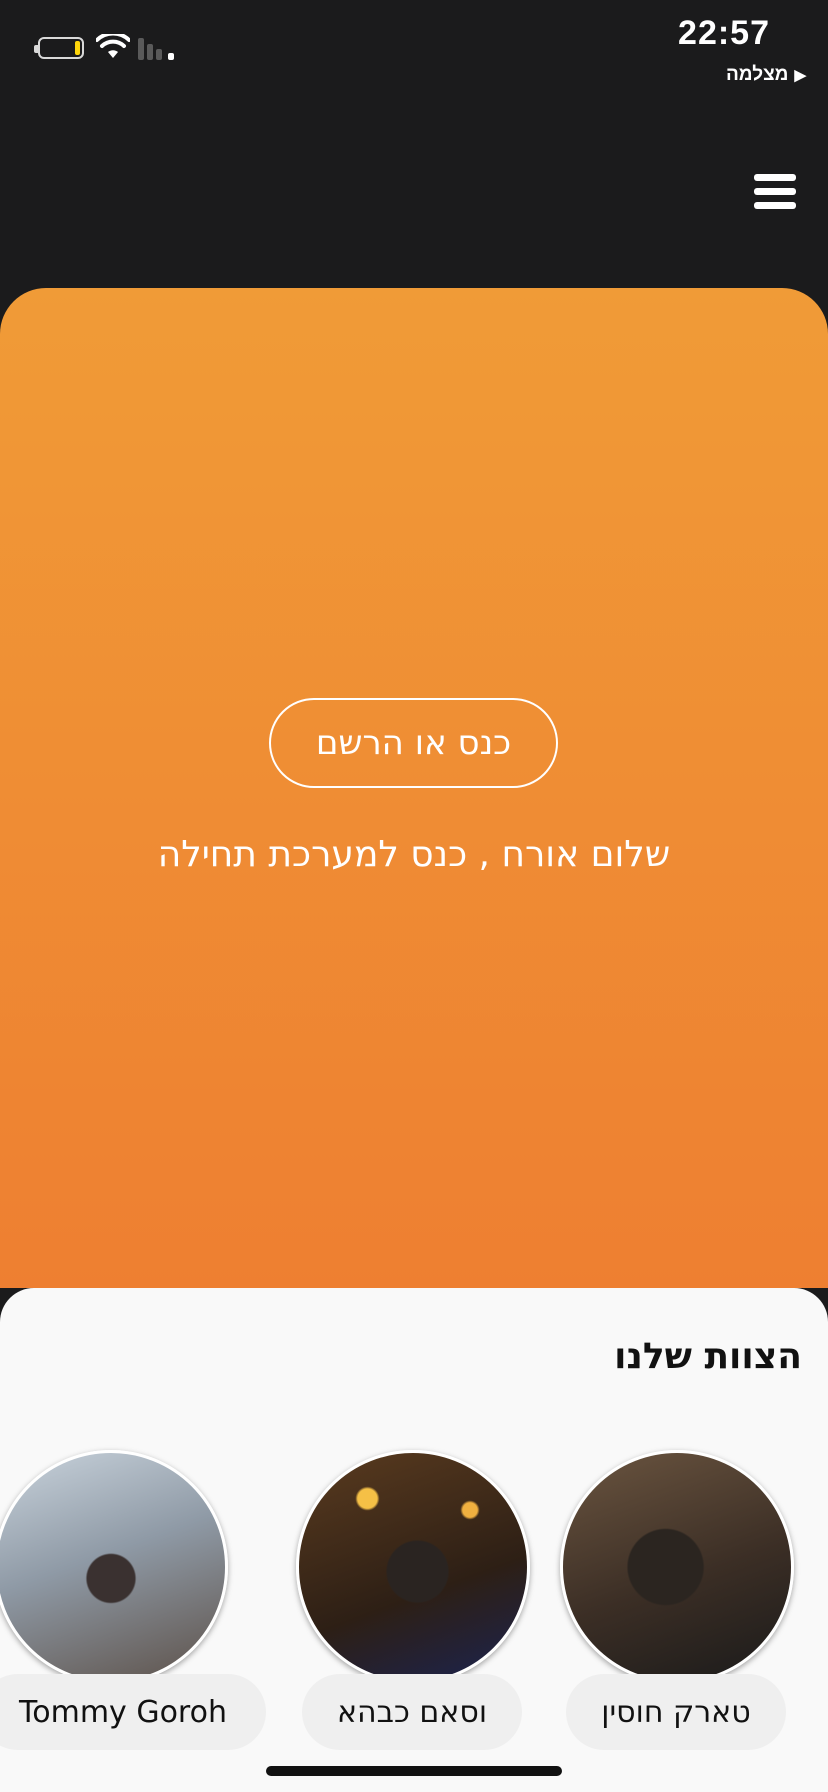 Image resolution: width=828 pixels, height=1792 pixels. What do you see at coordinates (412, 1712) in the screenshot?
I see `team-member-name: וסאם כבהא` at bounding box center [412, 1712].